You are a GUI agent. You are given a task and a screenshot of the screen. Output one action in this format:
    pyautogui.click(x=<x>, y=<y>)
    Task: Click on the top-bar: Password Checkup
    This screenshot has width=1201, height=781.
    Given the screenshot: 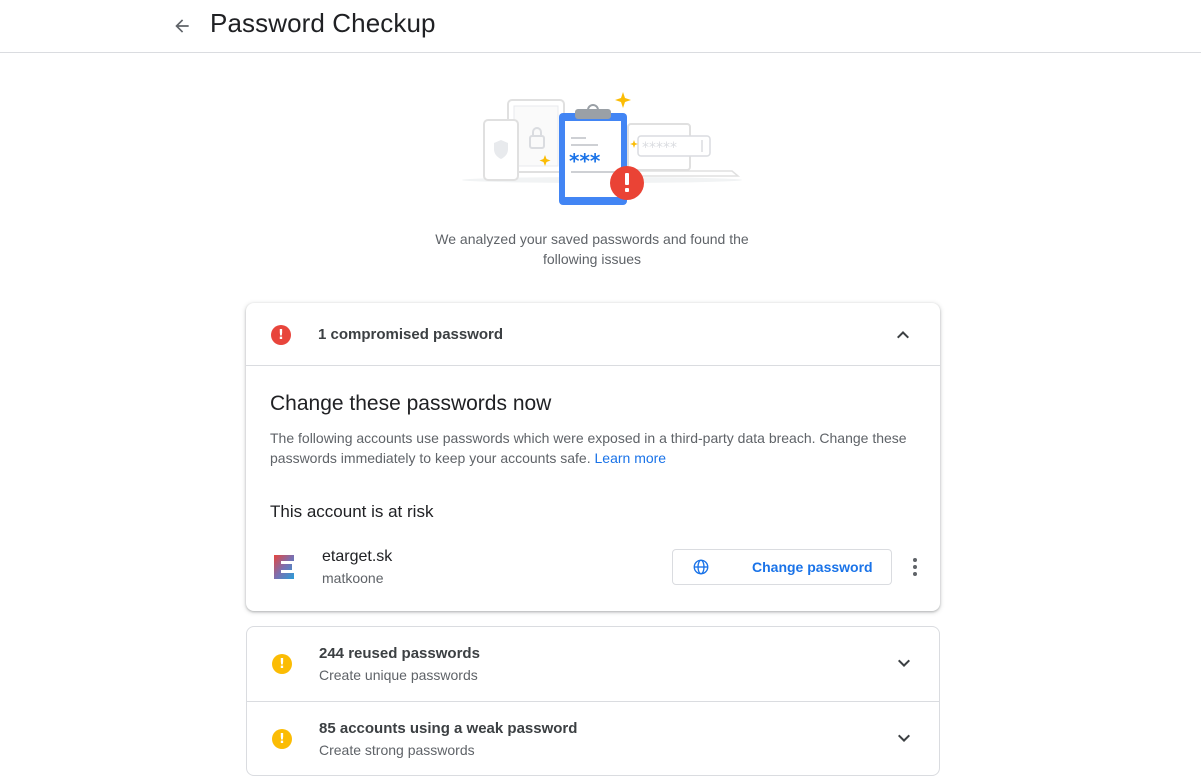 What is the action you would take?
    pyautogui.click(x=600, y=26)
    